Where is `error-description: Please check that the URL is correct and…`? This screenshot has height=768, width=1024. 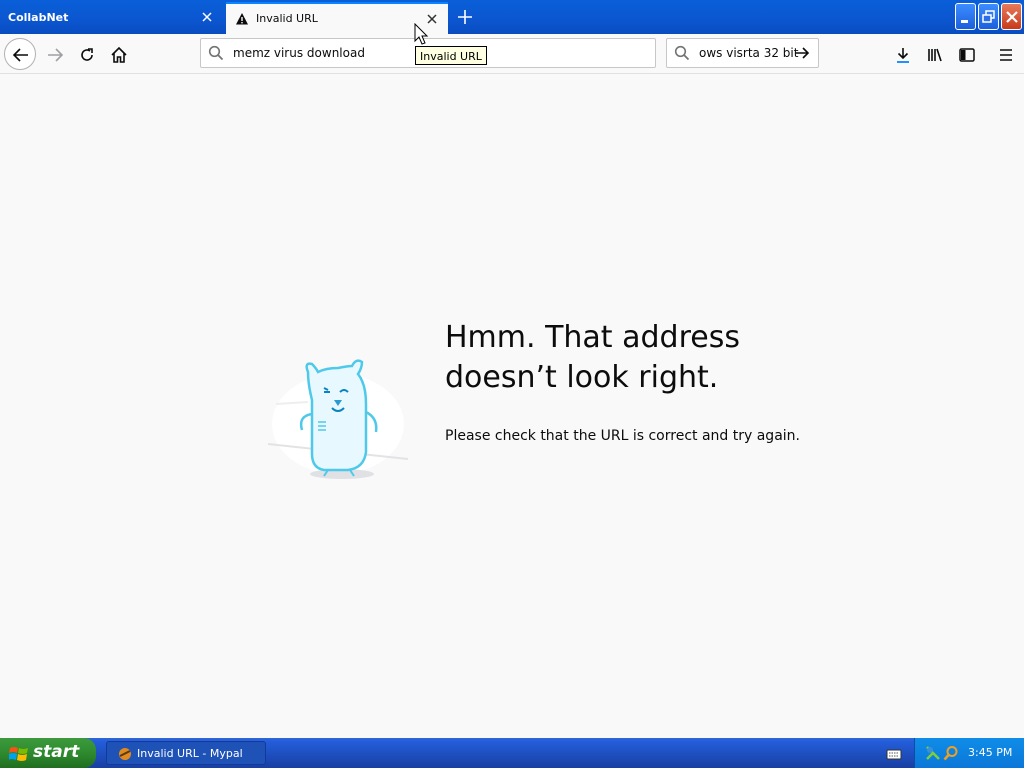
error-description: Please check that the URL is correct and… is located at coordinates (622, 436).